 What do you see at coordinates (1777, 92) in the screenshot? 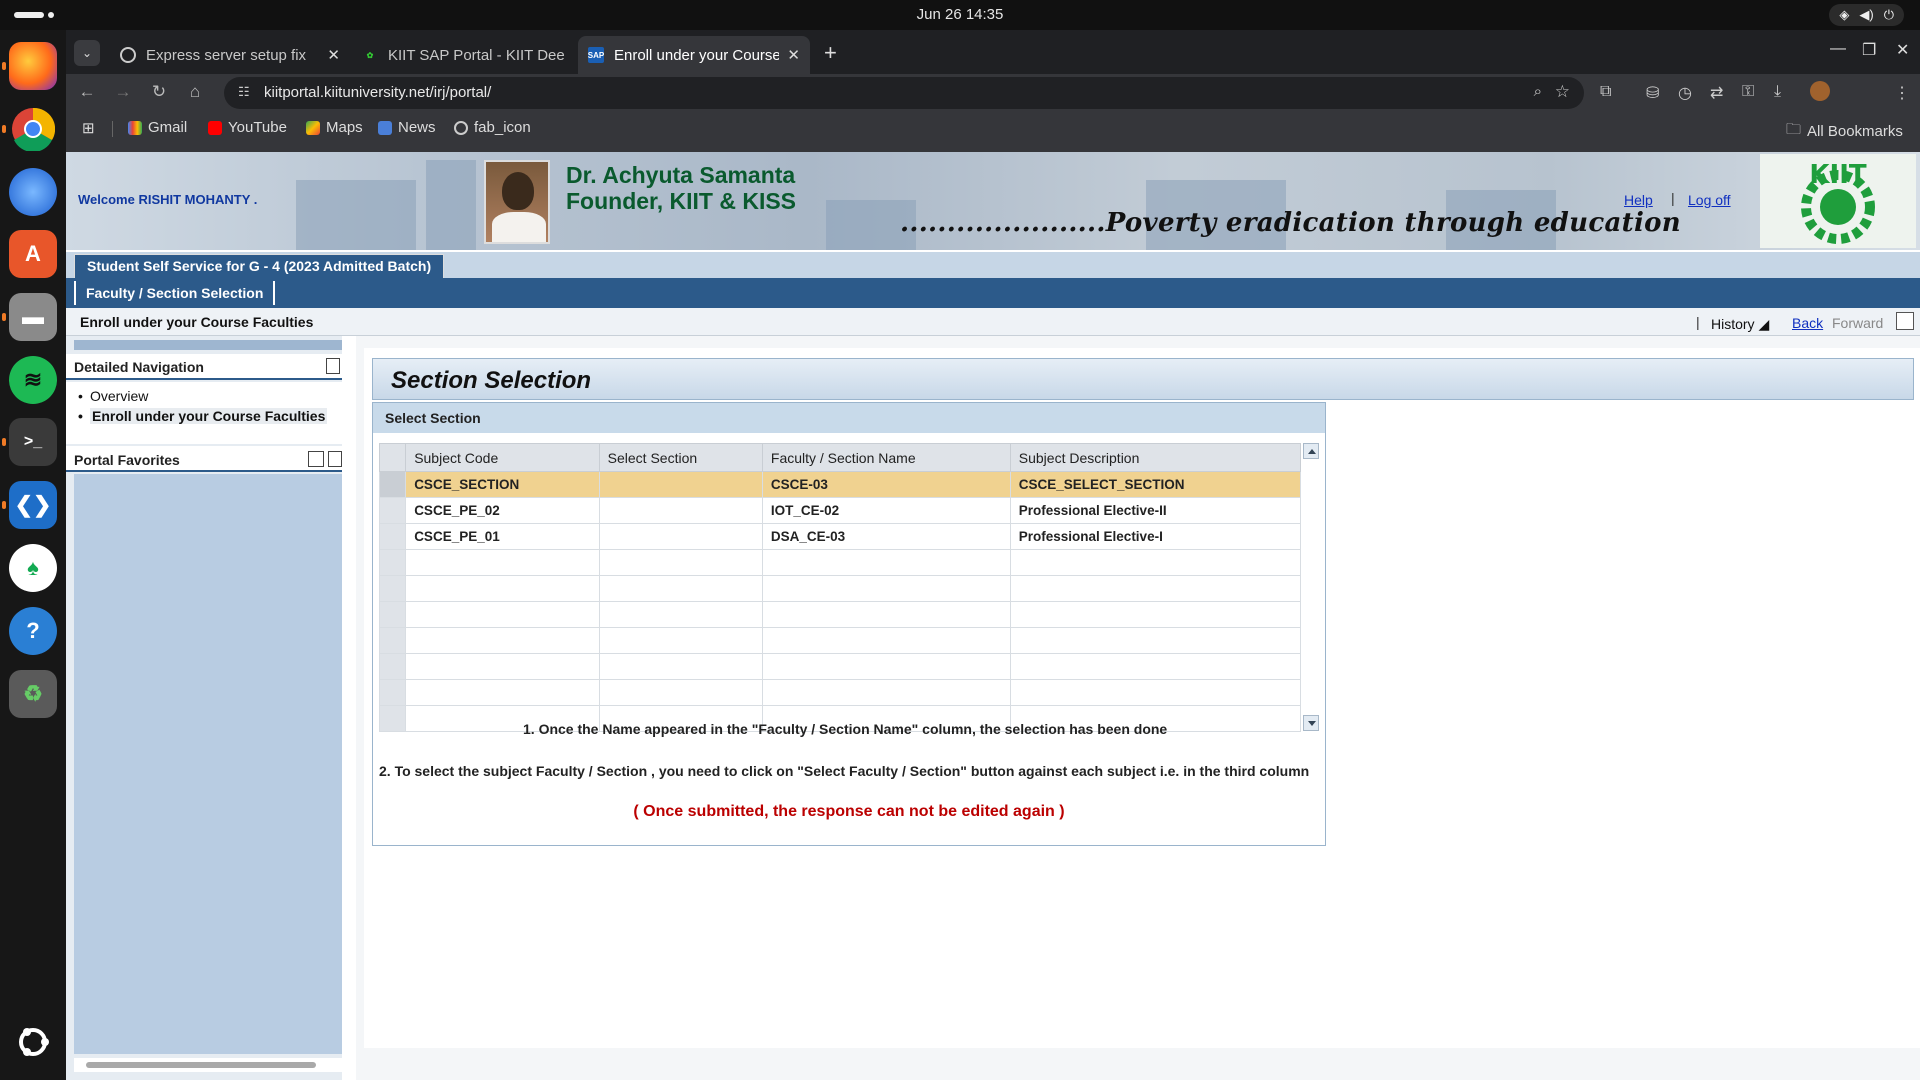
I see `download-icon: ⤓` at bounding box center [1777, 92].